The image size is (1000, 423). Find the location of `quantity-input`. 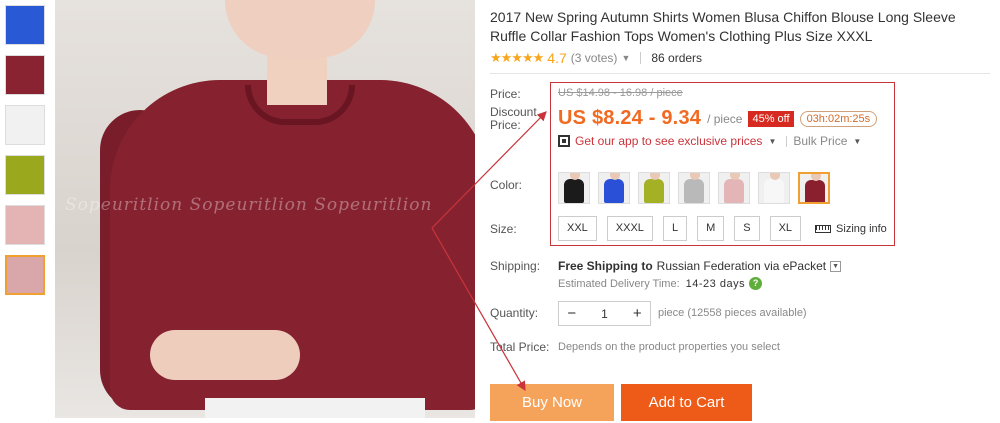

quantity-input is located at coordinates (604, 313).